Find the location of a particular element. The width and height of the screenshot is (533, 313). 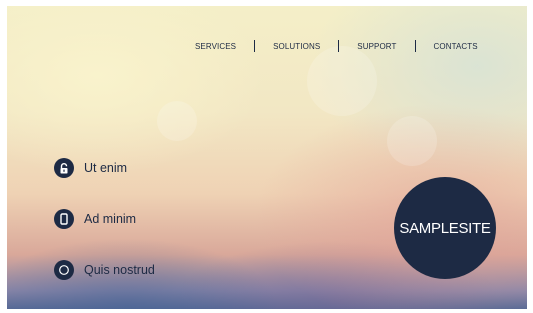

nav-item-support: SUPPORT is located at coordinates (376, 46).